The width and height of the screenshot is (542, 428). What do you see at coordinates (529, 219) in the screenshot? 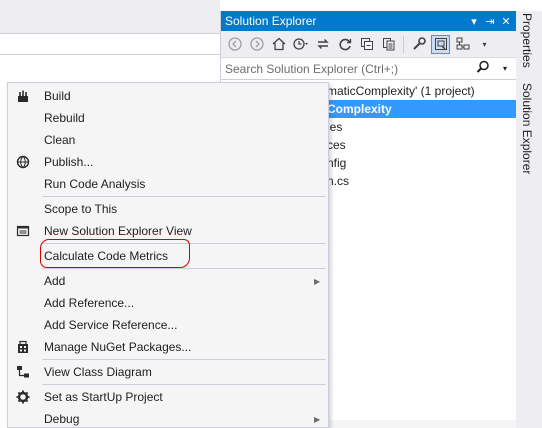
I see `side-tab-strip: Properties Solution Explorer` at bounding box center [529, 219].